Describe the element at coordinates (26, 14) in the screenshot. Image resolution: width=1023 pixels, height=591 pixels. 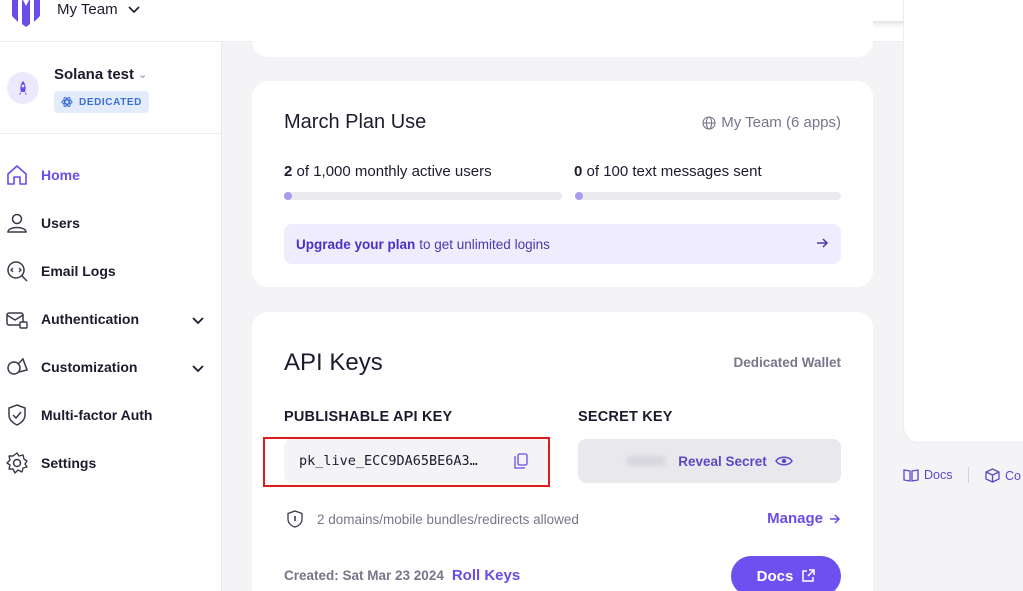
I see `logo-icon` at that location.